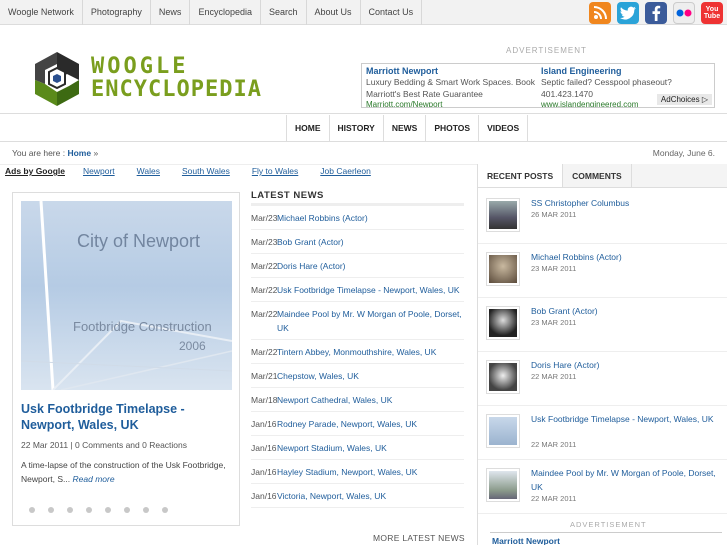 The height and width of the screenshot is (545, 727). I want to click on news-title: Victoria, Newport, Wales, UK, so click(331, 496).